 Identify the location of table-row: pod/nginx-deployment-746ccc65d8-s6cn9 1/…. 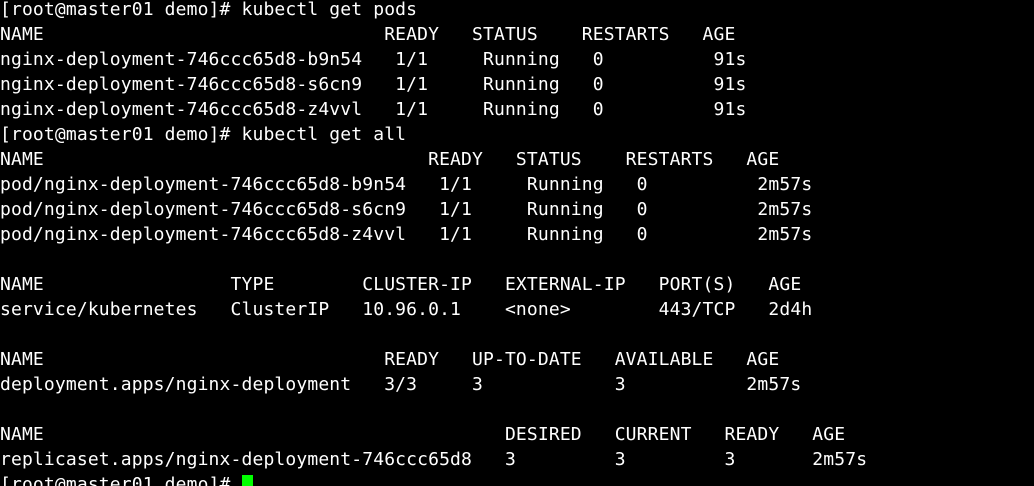
(406, 209).